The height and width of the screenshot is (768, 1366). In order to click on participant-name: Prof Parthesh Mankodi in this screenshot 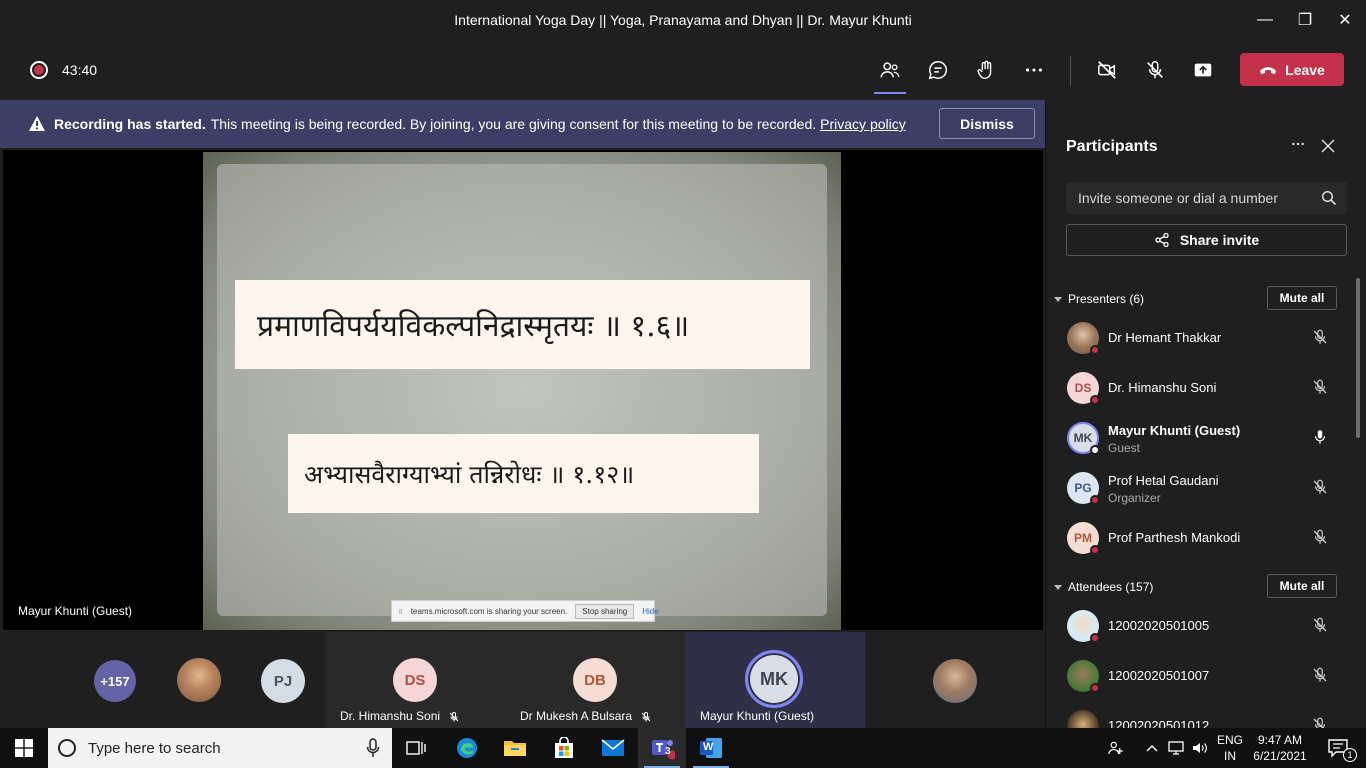, I will do `click(1174, 537)`.